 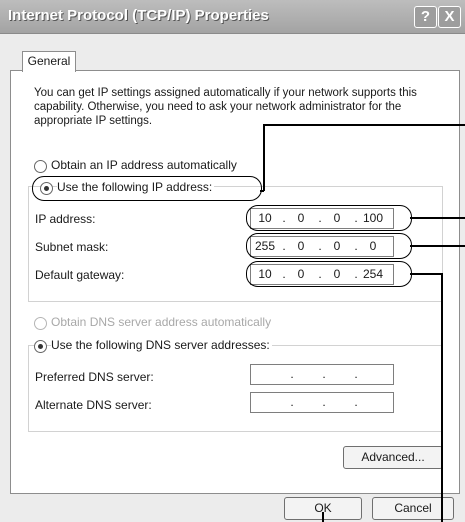 What do you see at coordinates (161, 322) in the screenshot?
I see `obtain-dns-auto-label: Obtain DNS server address automatically` at bounding box center [161, 322].